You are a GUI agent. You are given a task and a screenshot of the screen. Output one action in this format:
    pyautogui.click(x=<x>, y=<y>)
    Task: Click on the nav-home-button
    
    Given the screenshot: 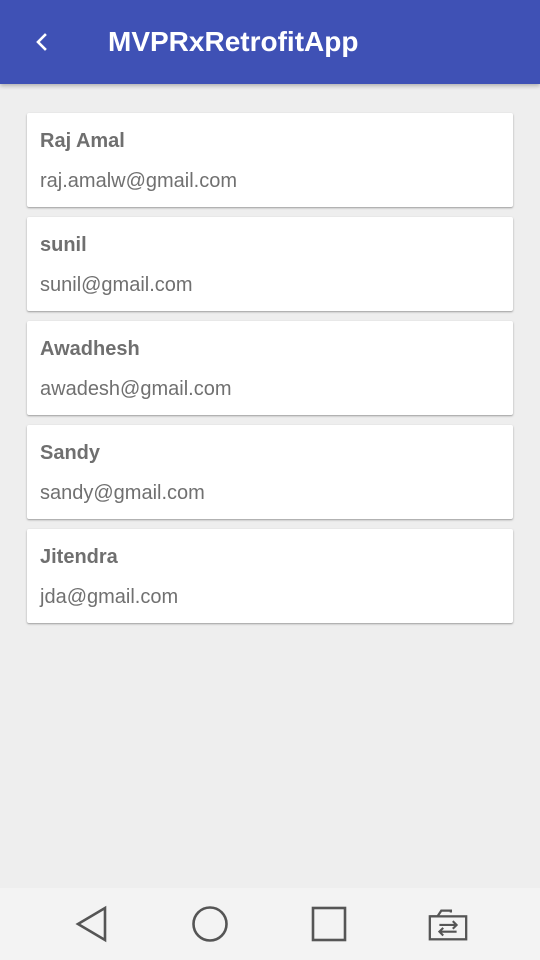 What is the action you would take?
    pyautogui.click(x=210, y=924)
    